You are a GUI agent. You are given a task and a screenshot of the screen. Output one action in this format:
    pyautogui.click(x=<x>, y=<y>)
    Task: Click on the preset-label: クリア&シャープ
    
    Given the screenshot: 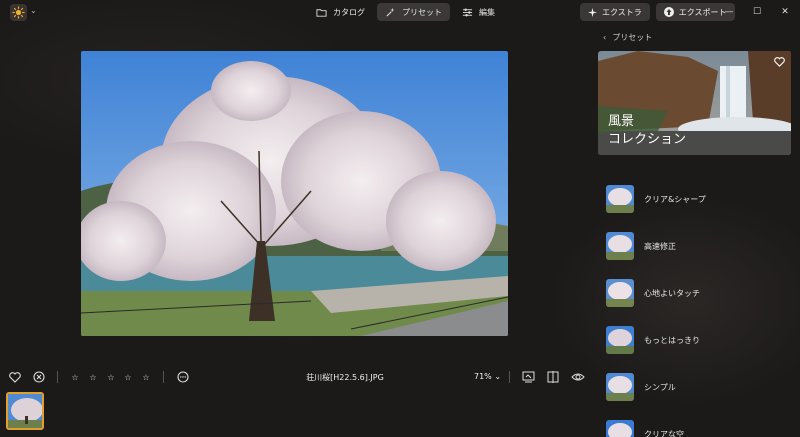 What is the action you would take?
    pyautogui.click(x=675, y=199)
    